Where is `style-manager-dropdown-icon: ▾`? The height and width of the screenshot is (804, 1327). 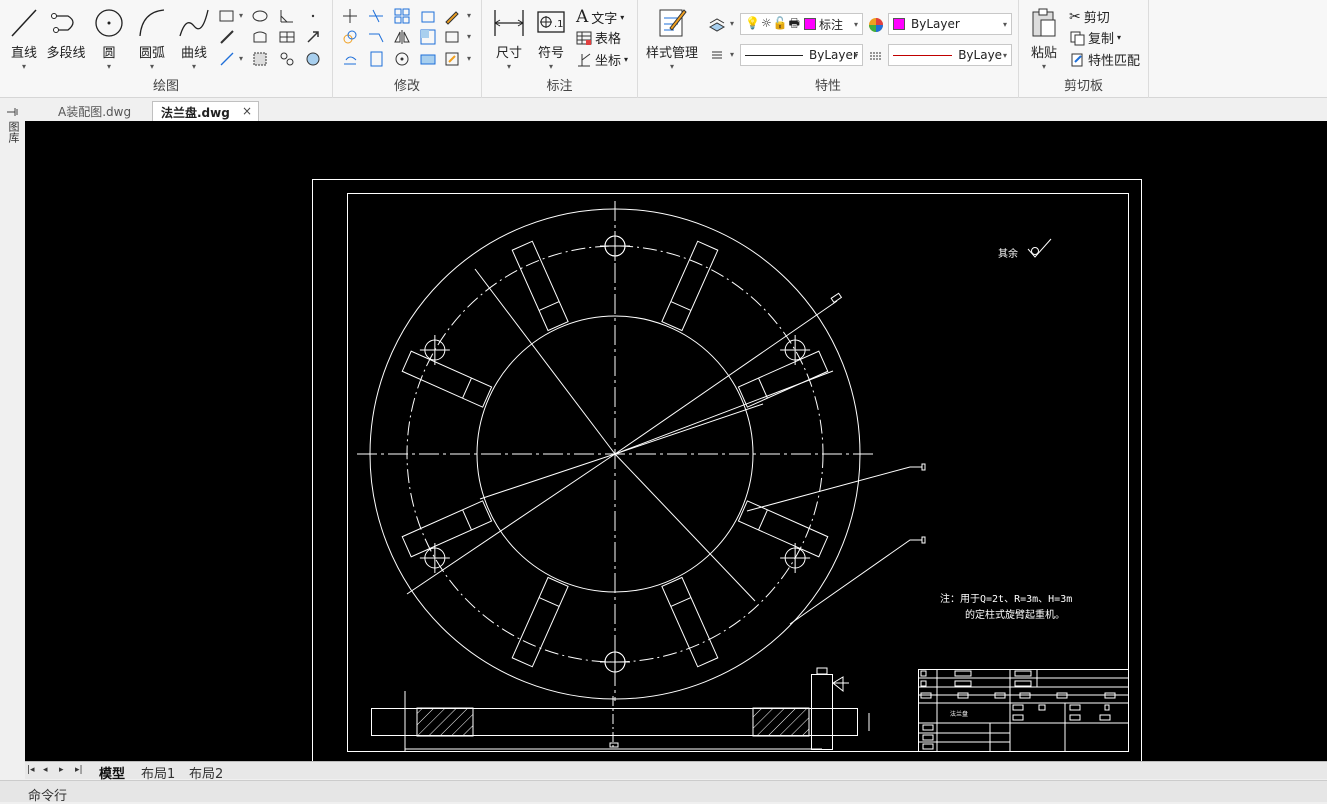
style-manager-dropdown-icon: ▾ is located at coordinates (672, 67).